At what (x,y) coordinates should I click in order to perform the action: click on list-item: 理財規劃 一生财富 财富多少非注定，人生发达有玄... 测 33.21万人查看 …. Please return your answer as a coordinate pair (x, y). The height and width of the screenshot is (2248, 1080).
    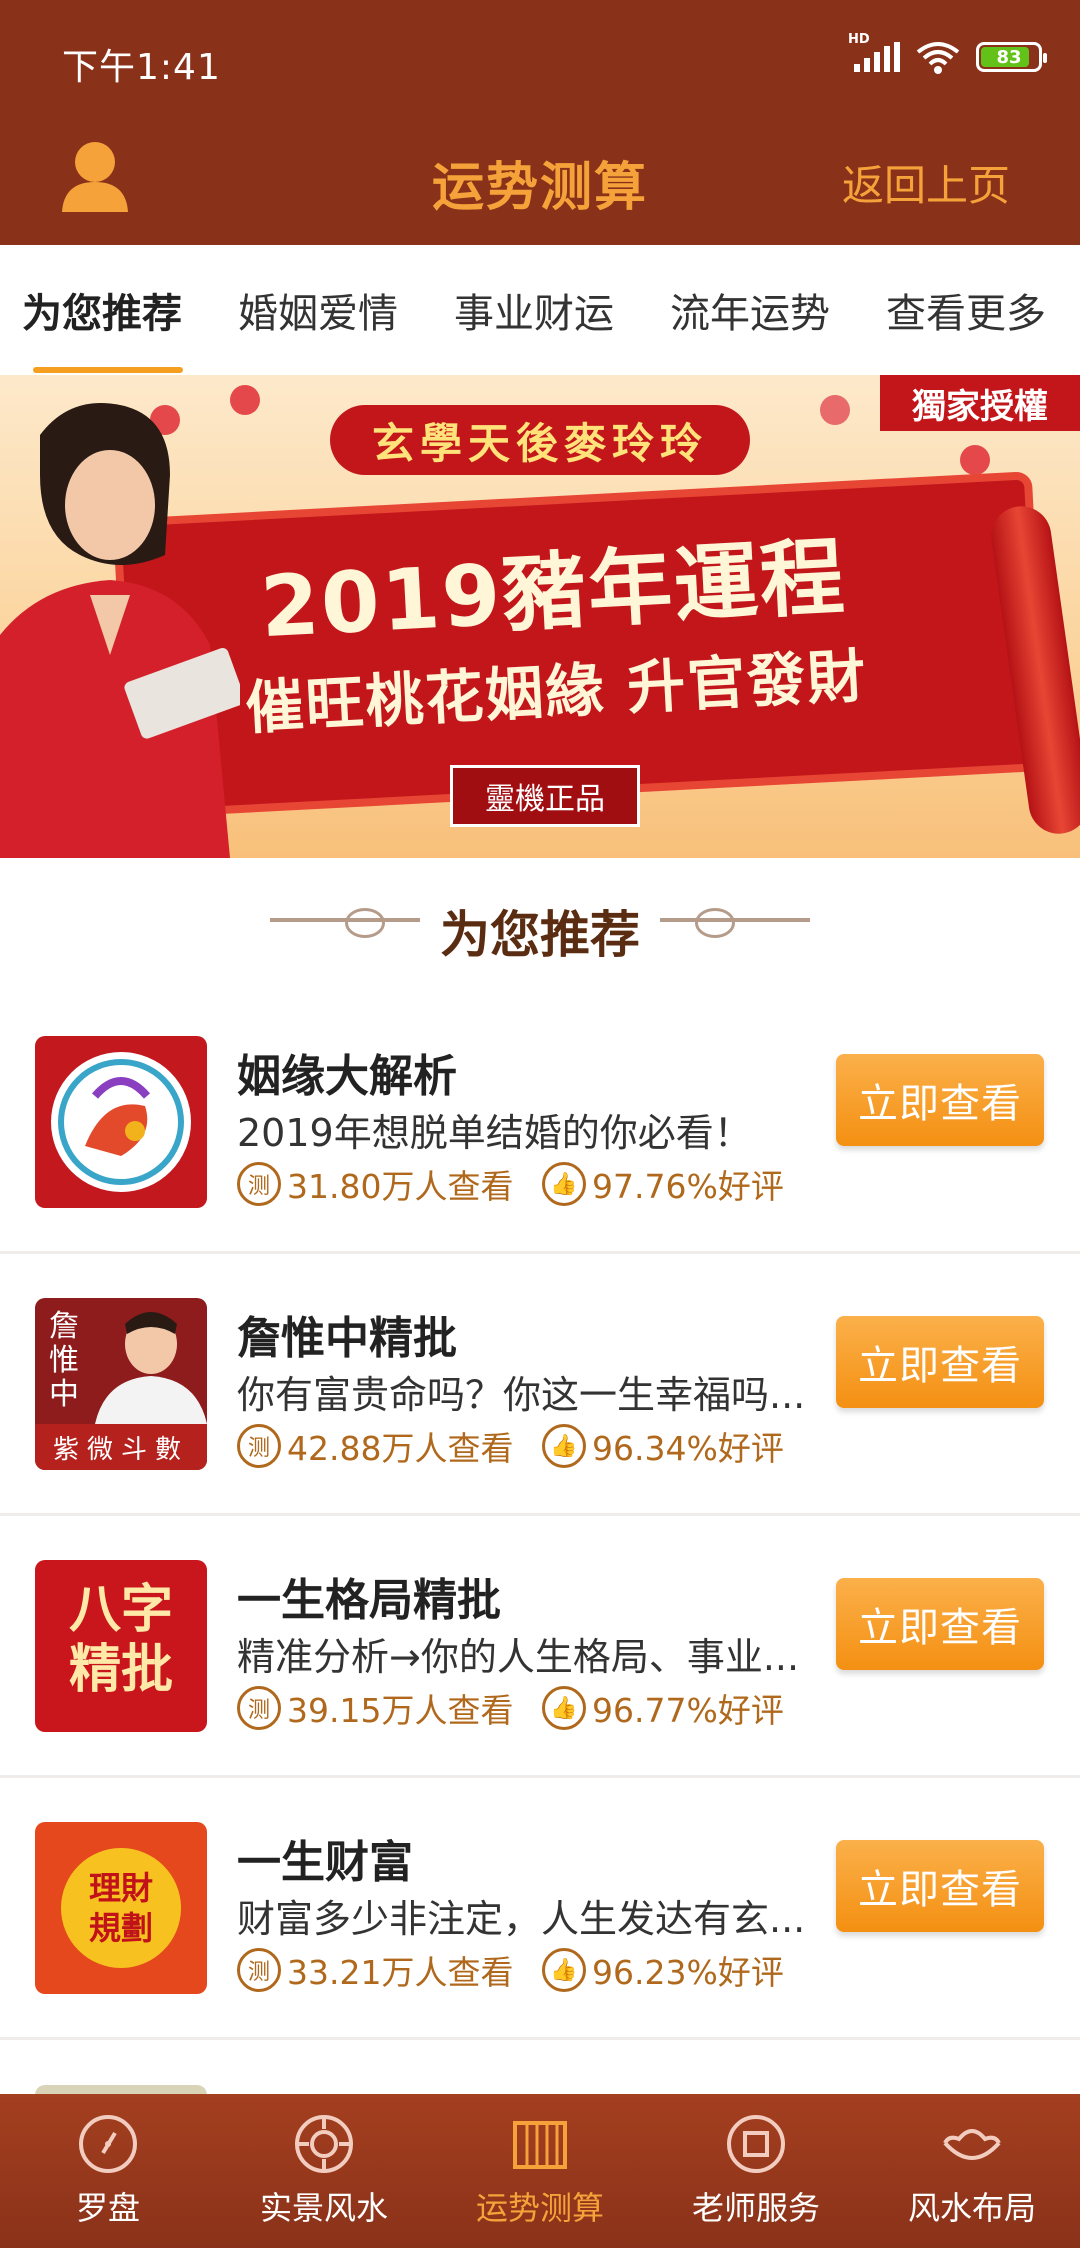
    Looking at the image, I should click on (540, 1909).